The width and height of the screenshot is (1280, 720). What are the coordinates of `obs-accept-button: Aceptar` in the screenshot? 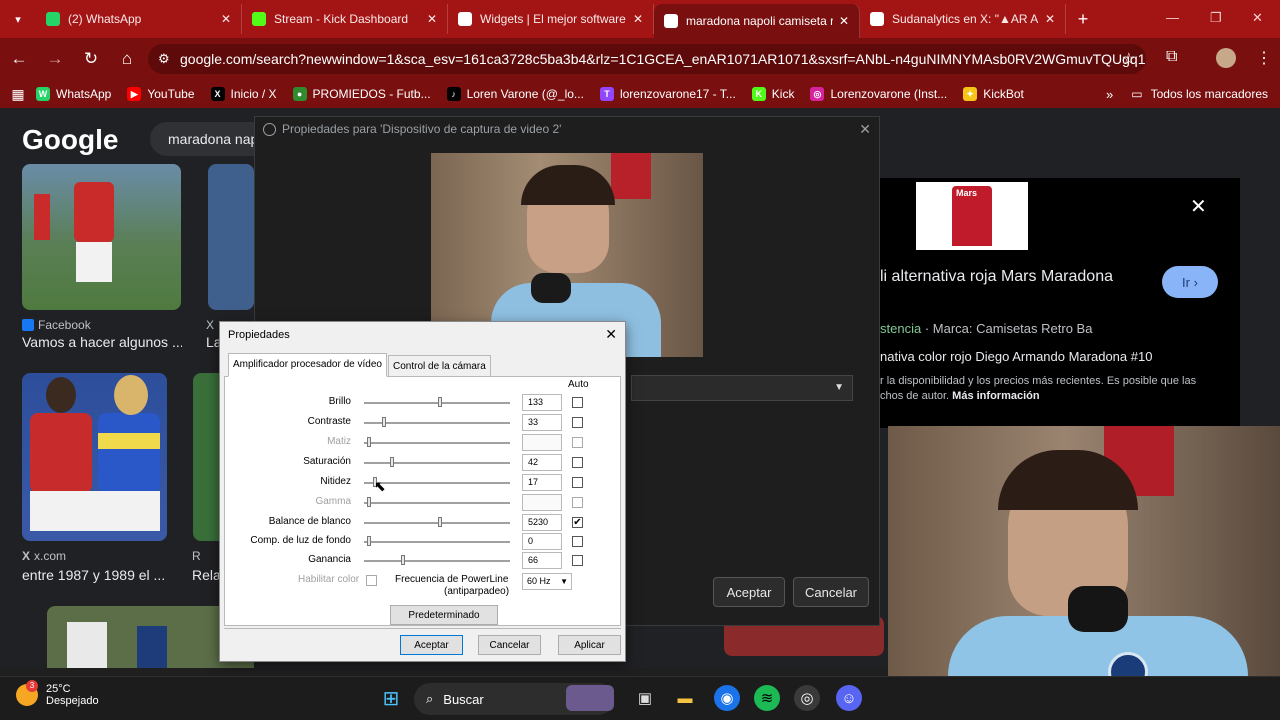 It's located at (749, 592).